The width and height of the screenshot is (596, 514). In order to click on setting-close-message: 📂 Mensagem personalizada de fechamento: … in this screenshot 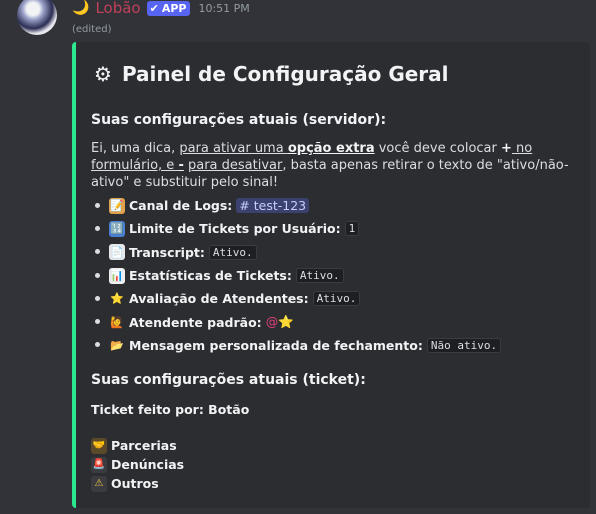, I will do `click(296, 345)`.